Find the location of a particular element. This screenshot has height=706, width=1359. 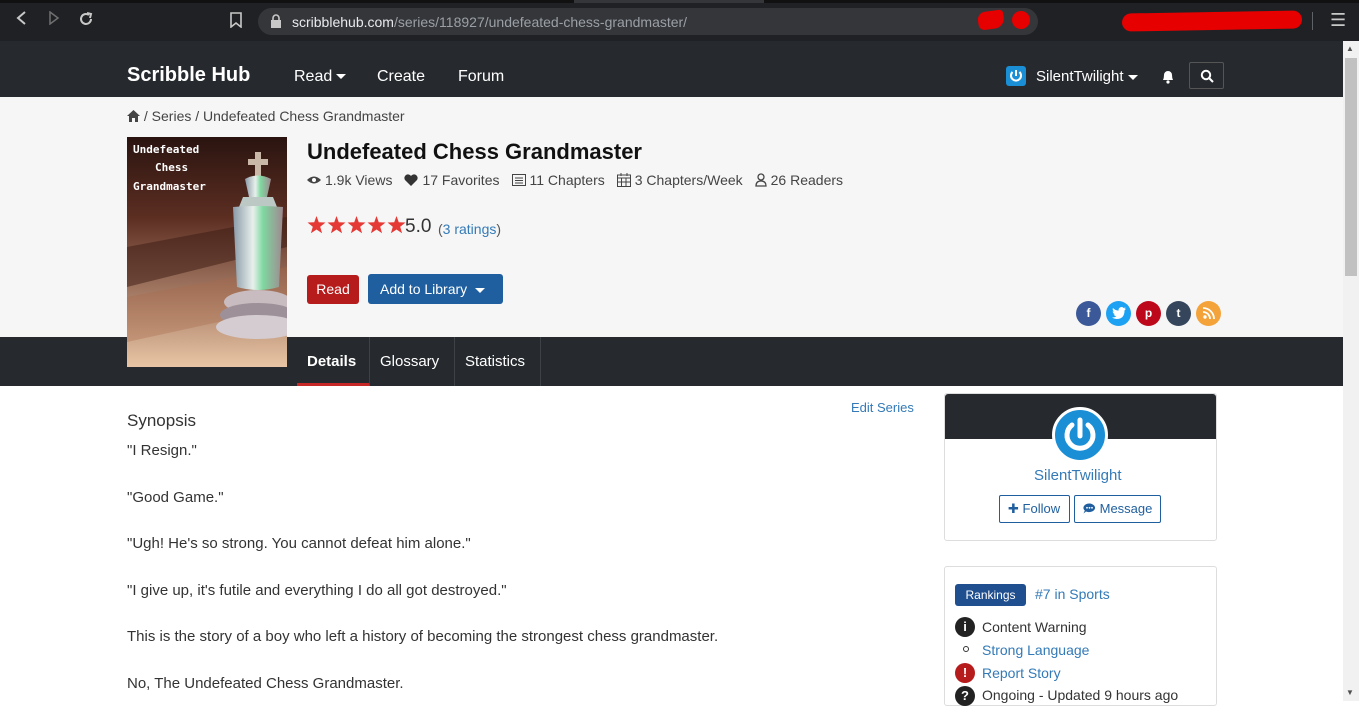

facebook-share-icon: f is located at coordinates (1088, 313).